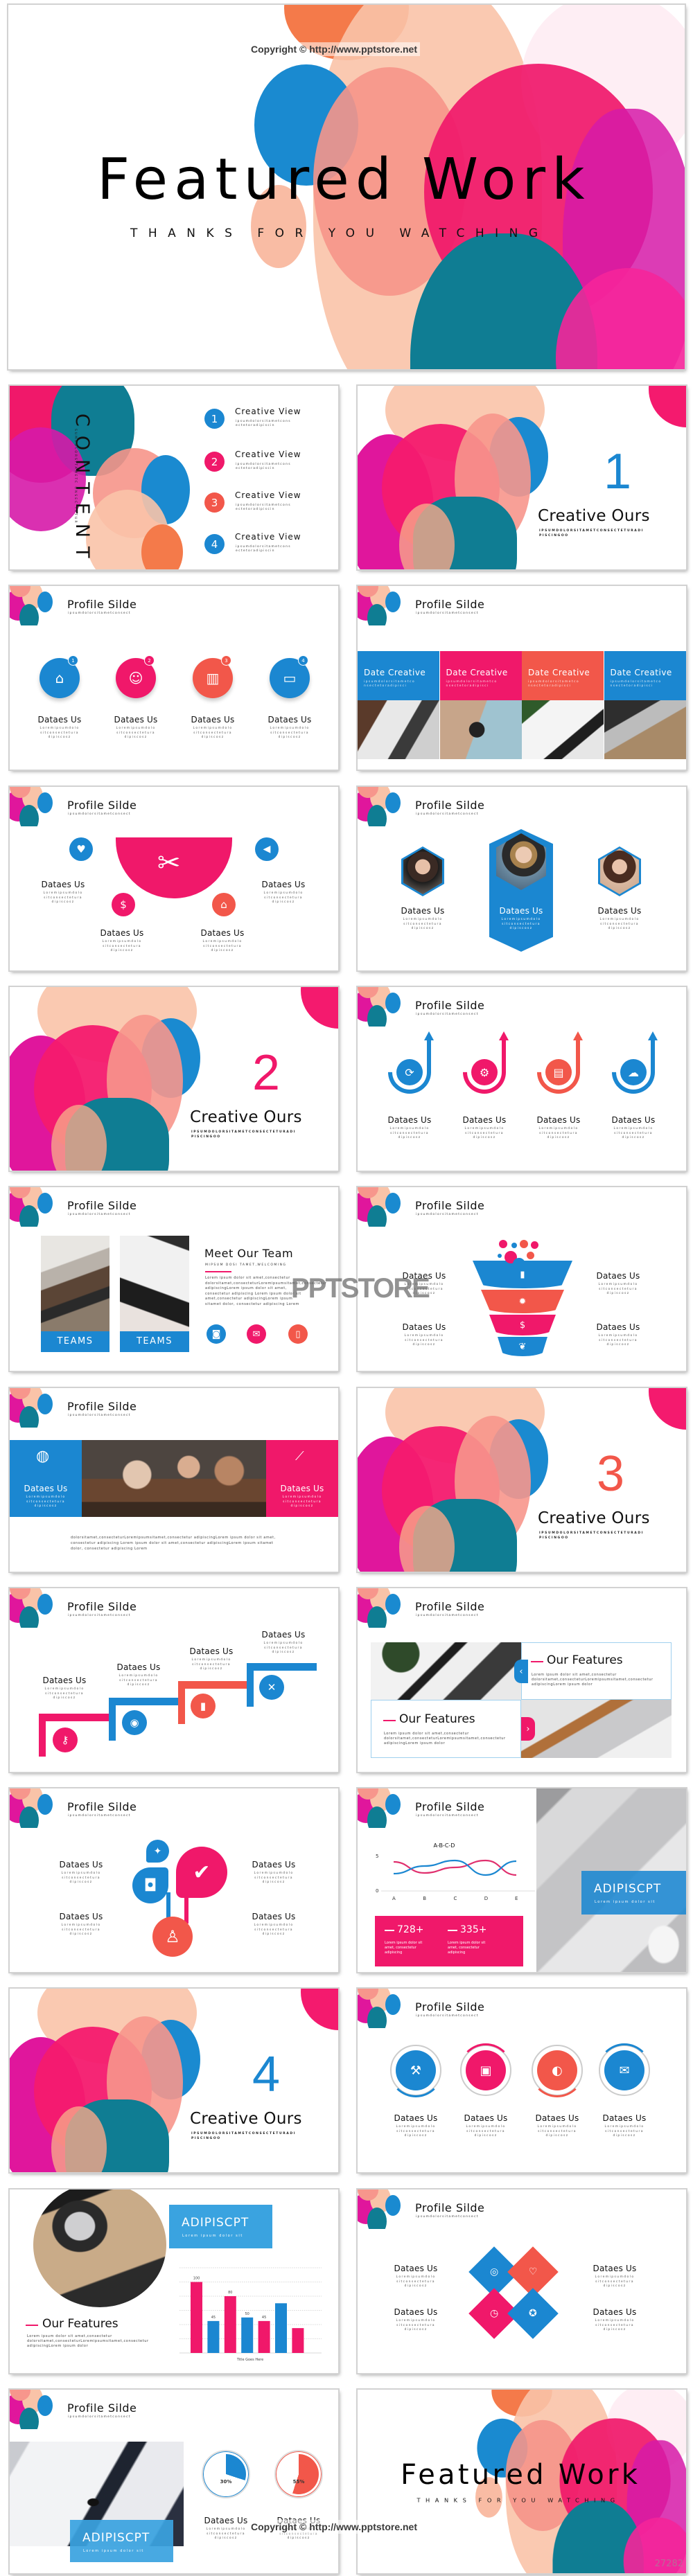 This screenshot has height=2576, width=693. What do you see at coordinates (518, 2501) in the screenshot?
I see `closing-subtitle: THANKS FOR YOU WATCHING` at bounding box center [518, 2501].